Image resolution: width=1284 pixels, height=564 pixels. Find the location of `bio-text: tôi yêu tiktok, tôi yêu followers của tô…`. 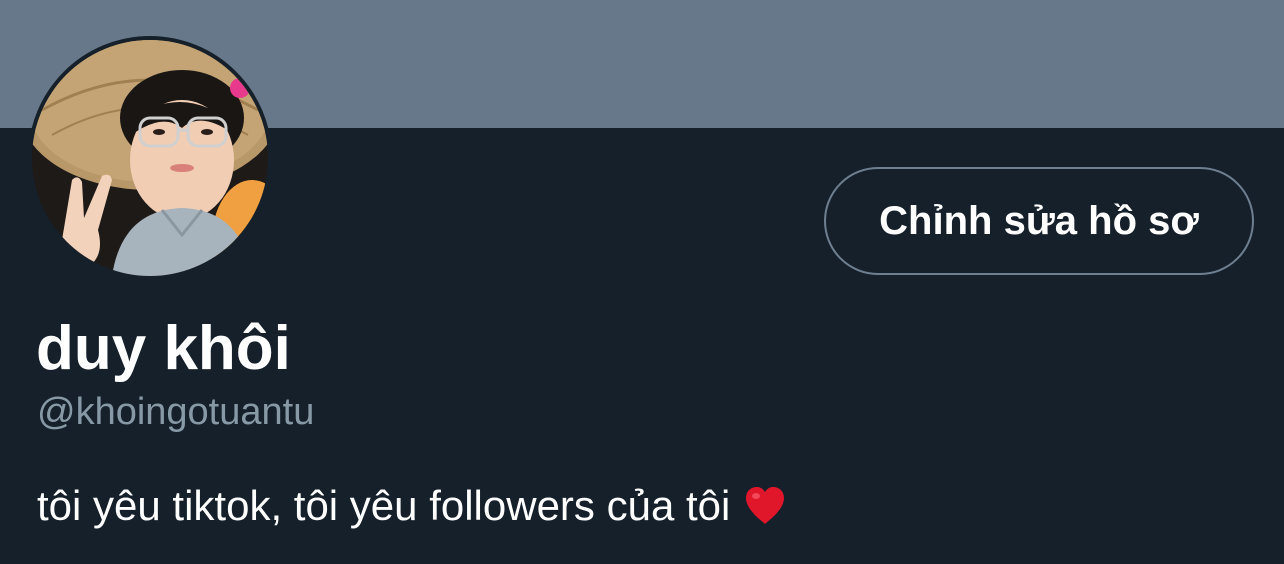

bio-text: tôi yêu tiktok, tôi yêu followers của tô… is located at coordinates (384, 505).